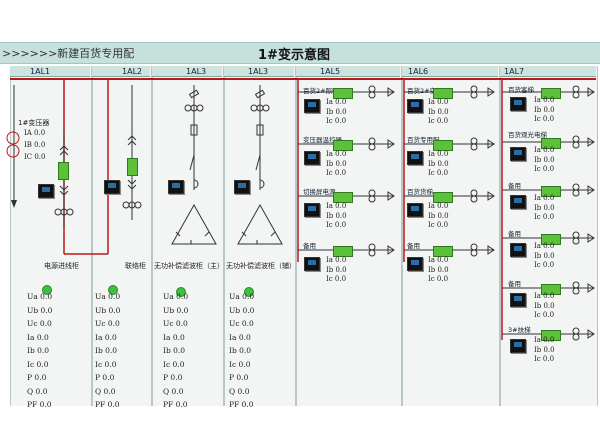  I want to click on panel-caption: 无功补偿滤波柜（辅）, so click(261, 266).